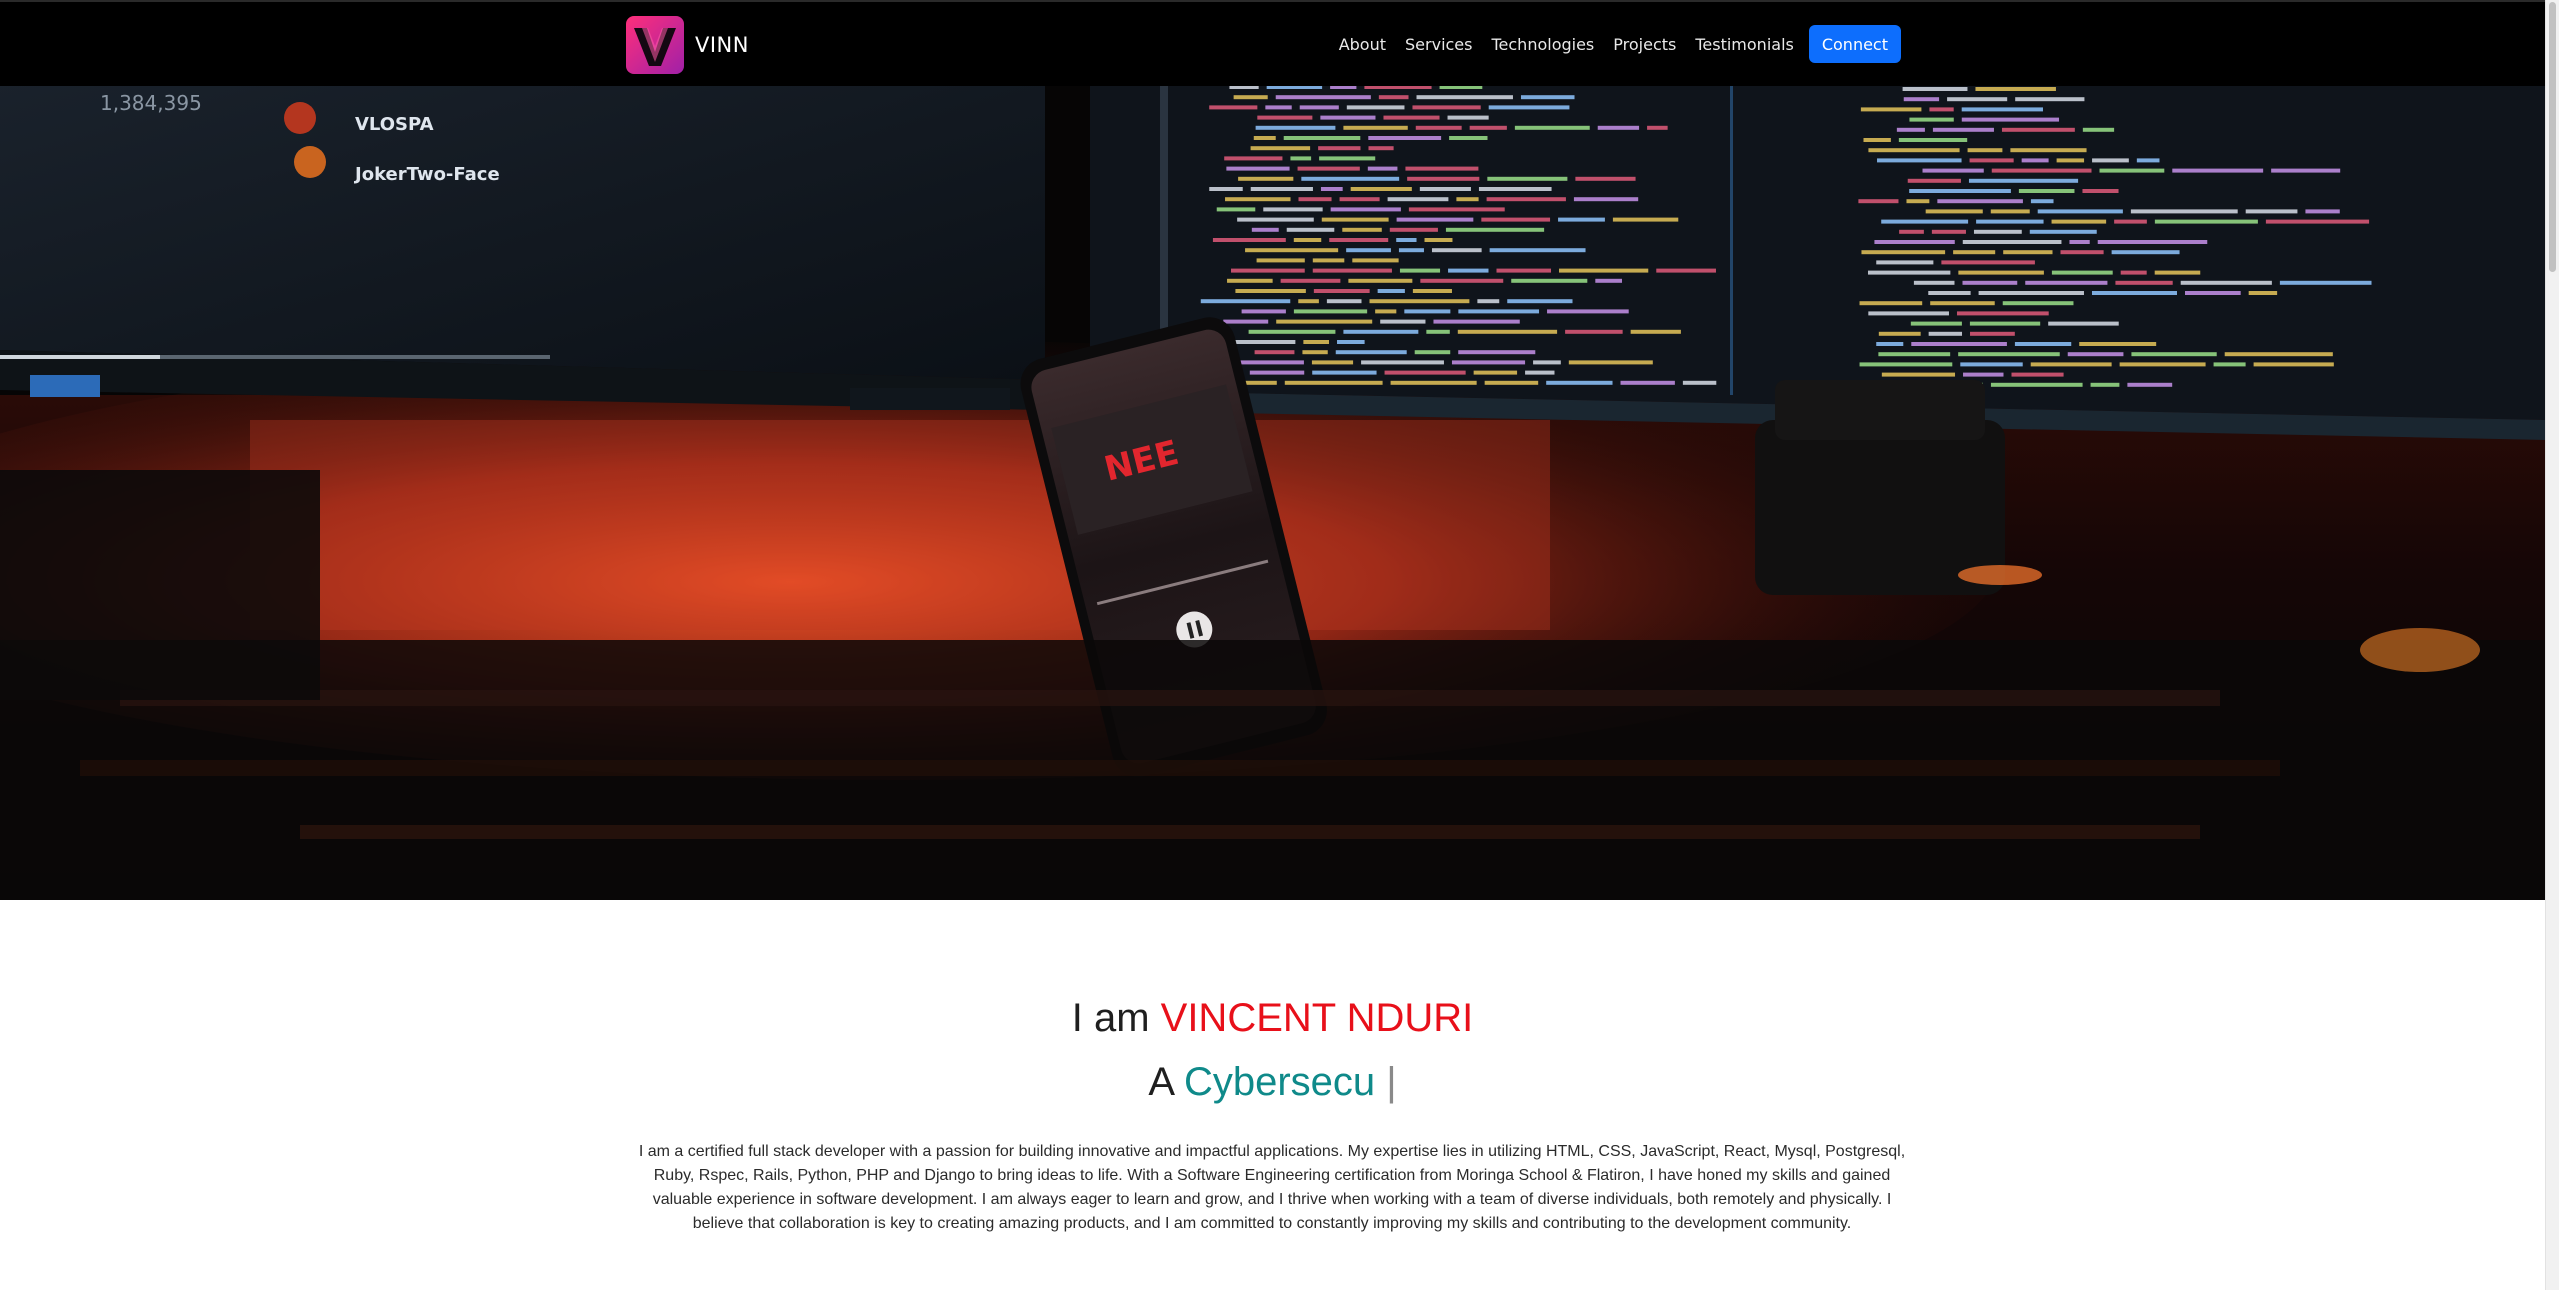 The image size is (2559, 1290). I want to click on nav-link-services: Services, so click(1438, 44).